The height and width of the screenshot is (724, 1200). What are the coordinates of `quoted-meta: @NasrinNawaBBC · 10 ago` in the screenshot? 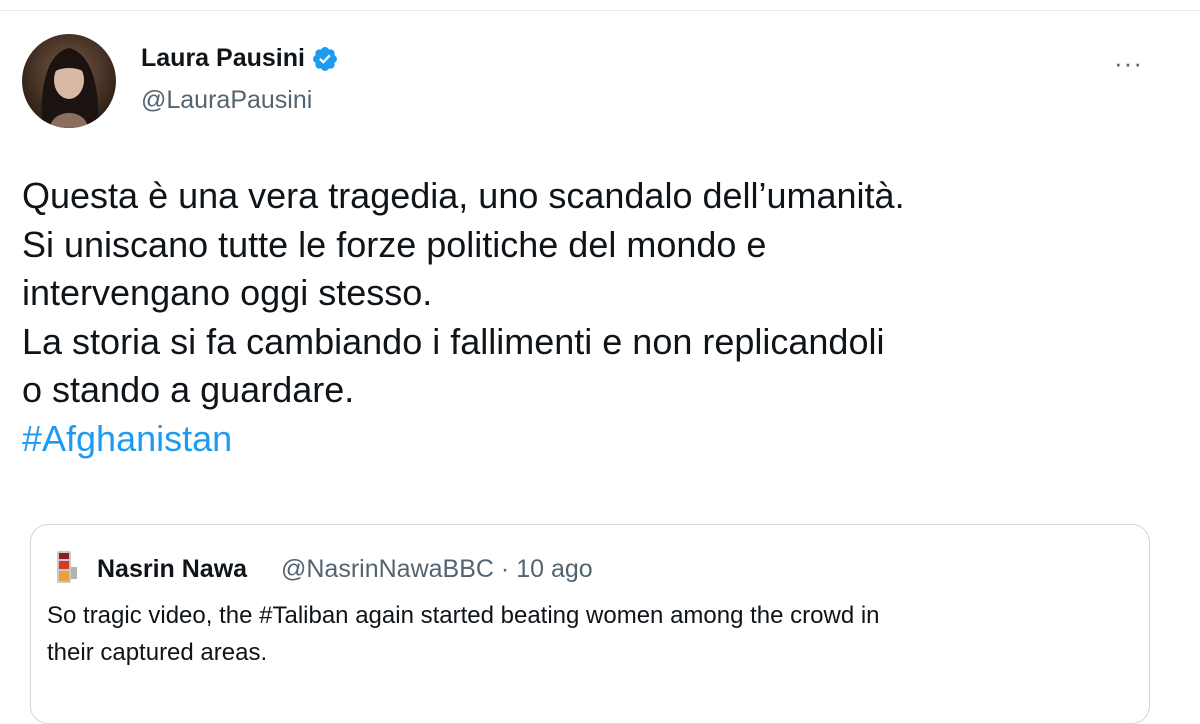 It's located at (437, 569).